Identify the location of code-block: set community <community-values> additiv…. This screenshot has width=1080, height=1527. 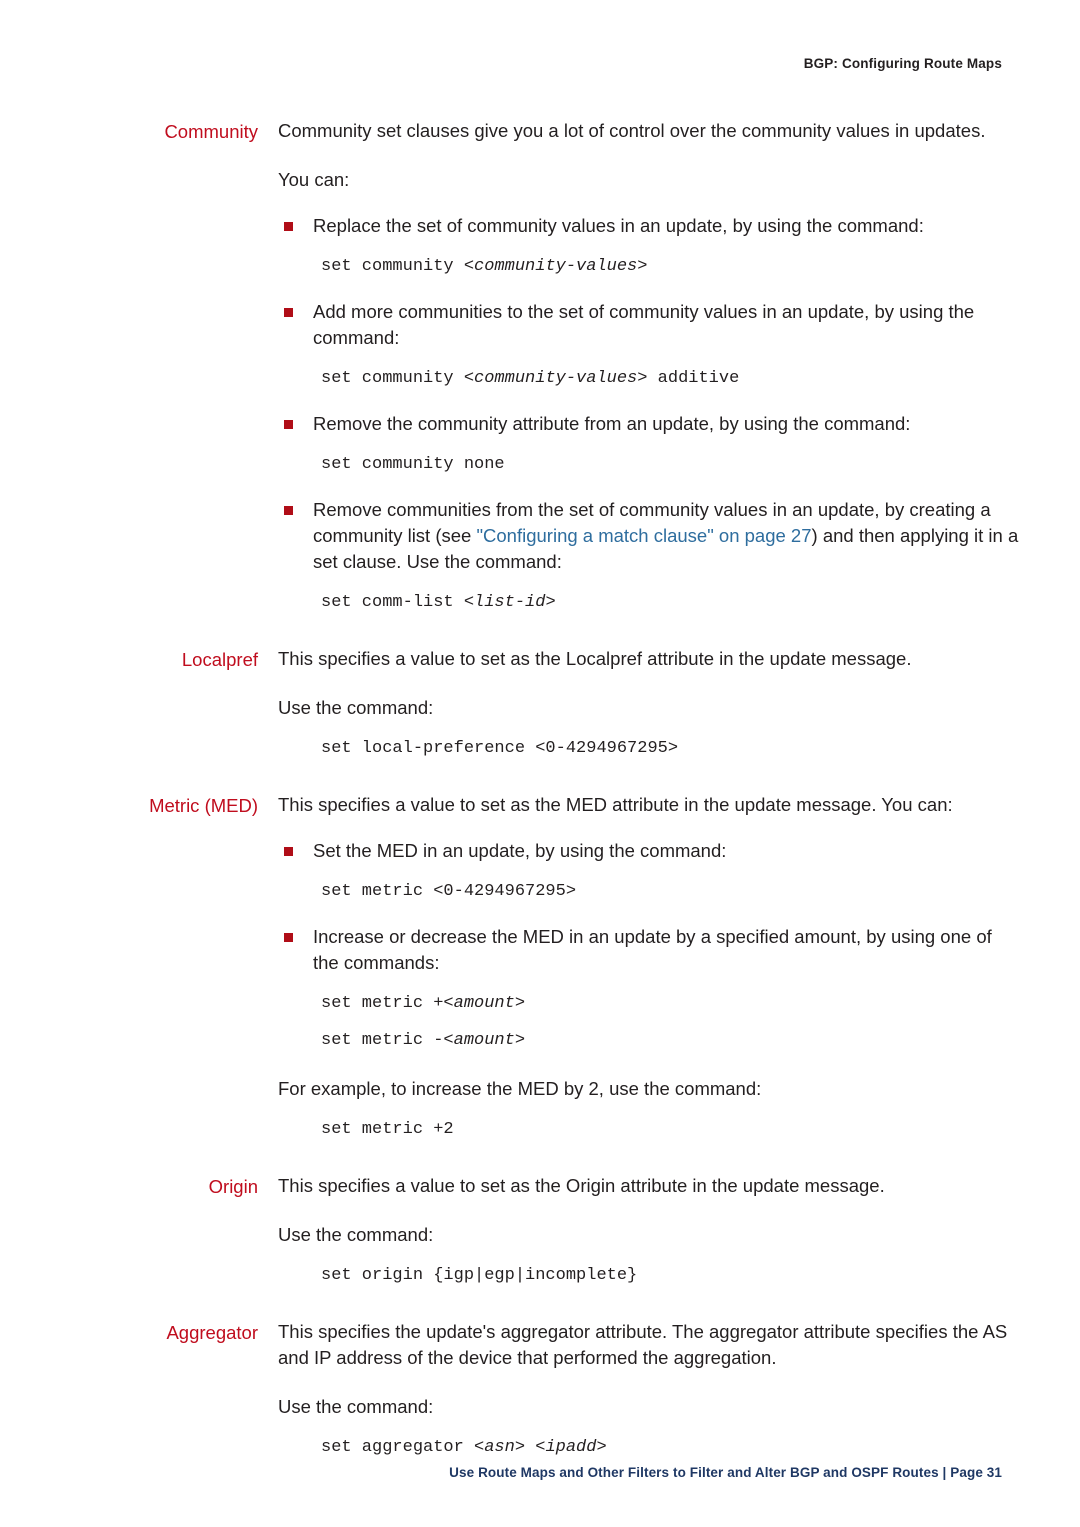
(671, 379).